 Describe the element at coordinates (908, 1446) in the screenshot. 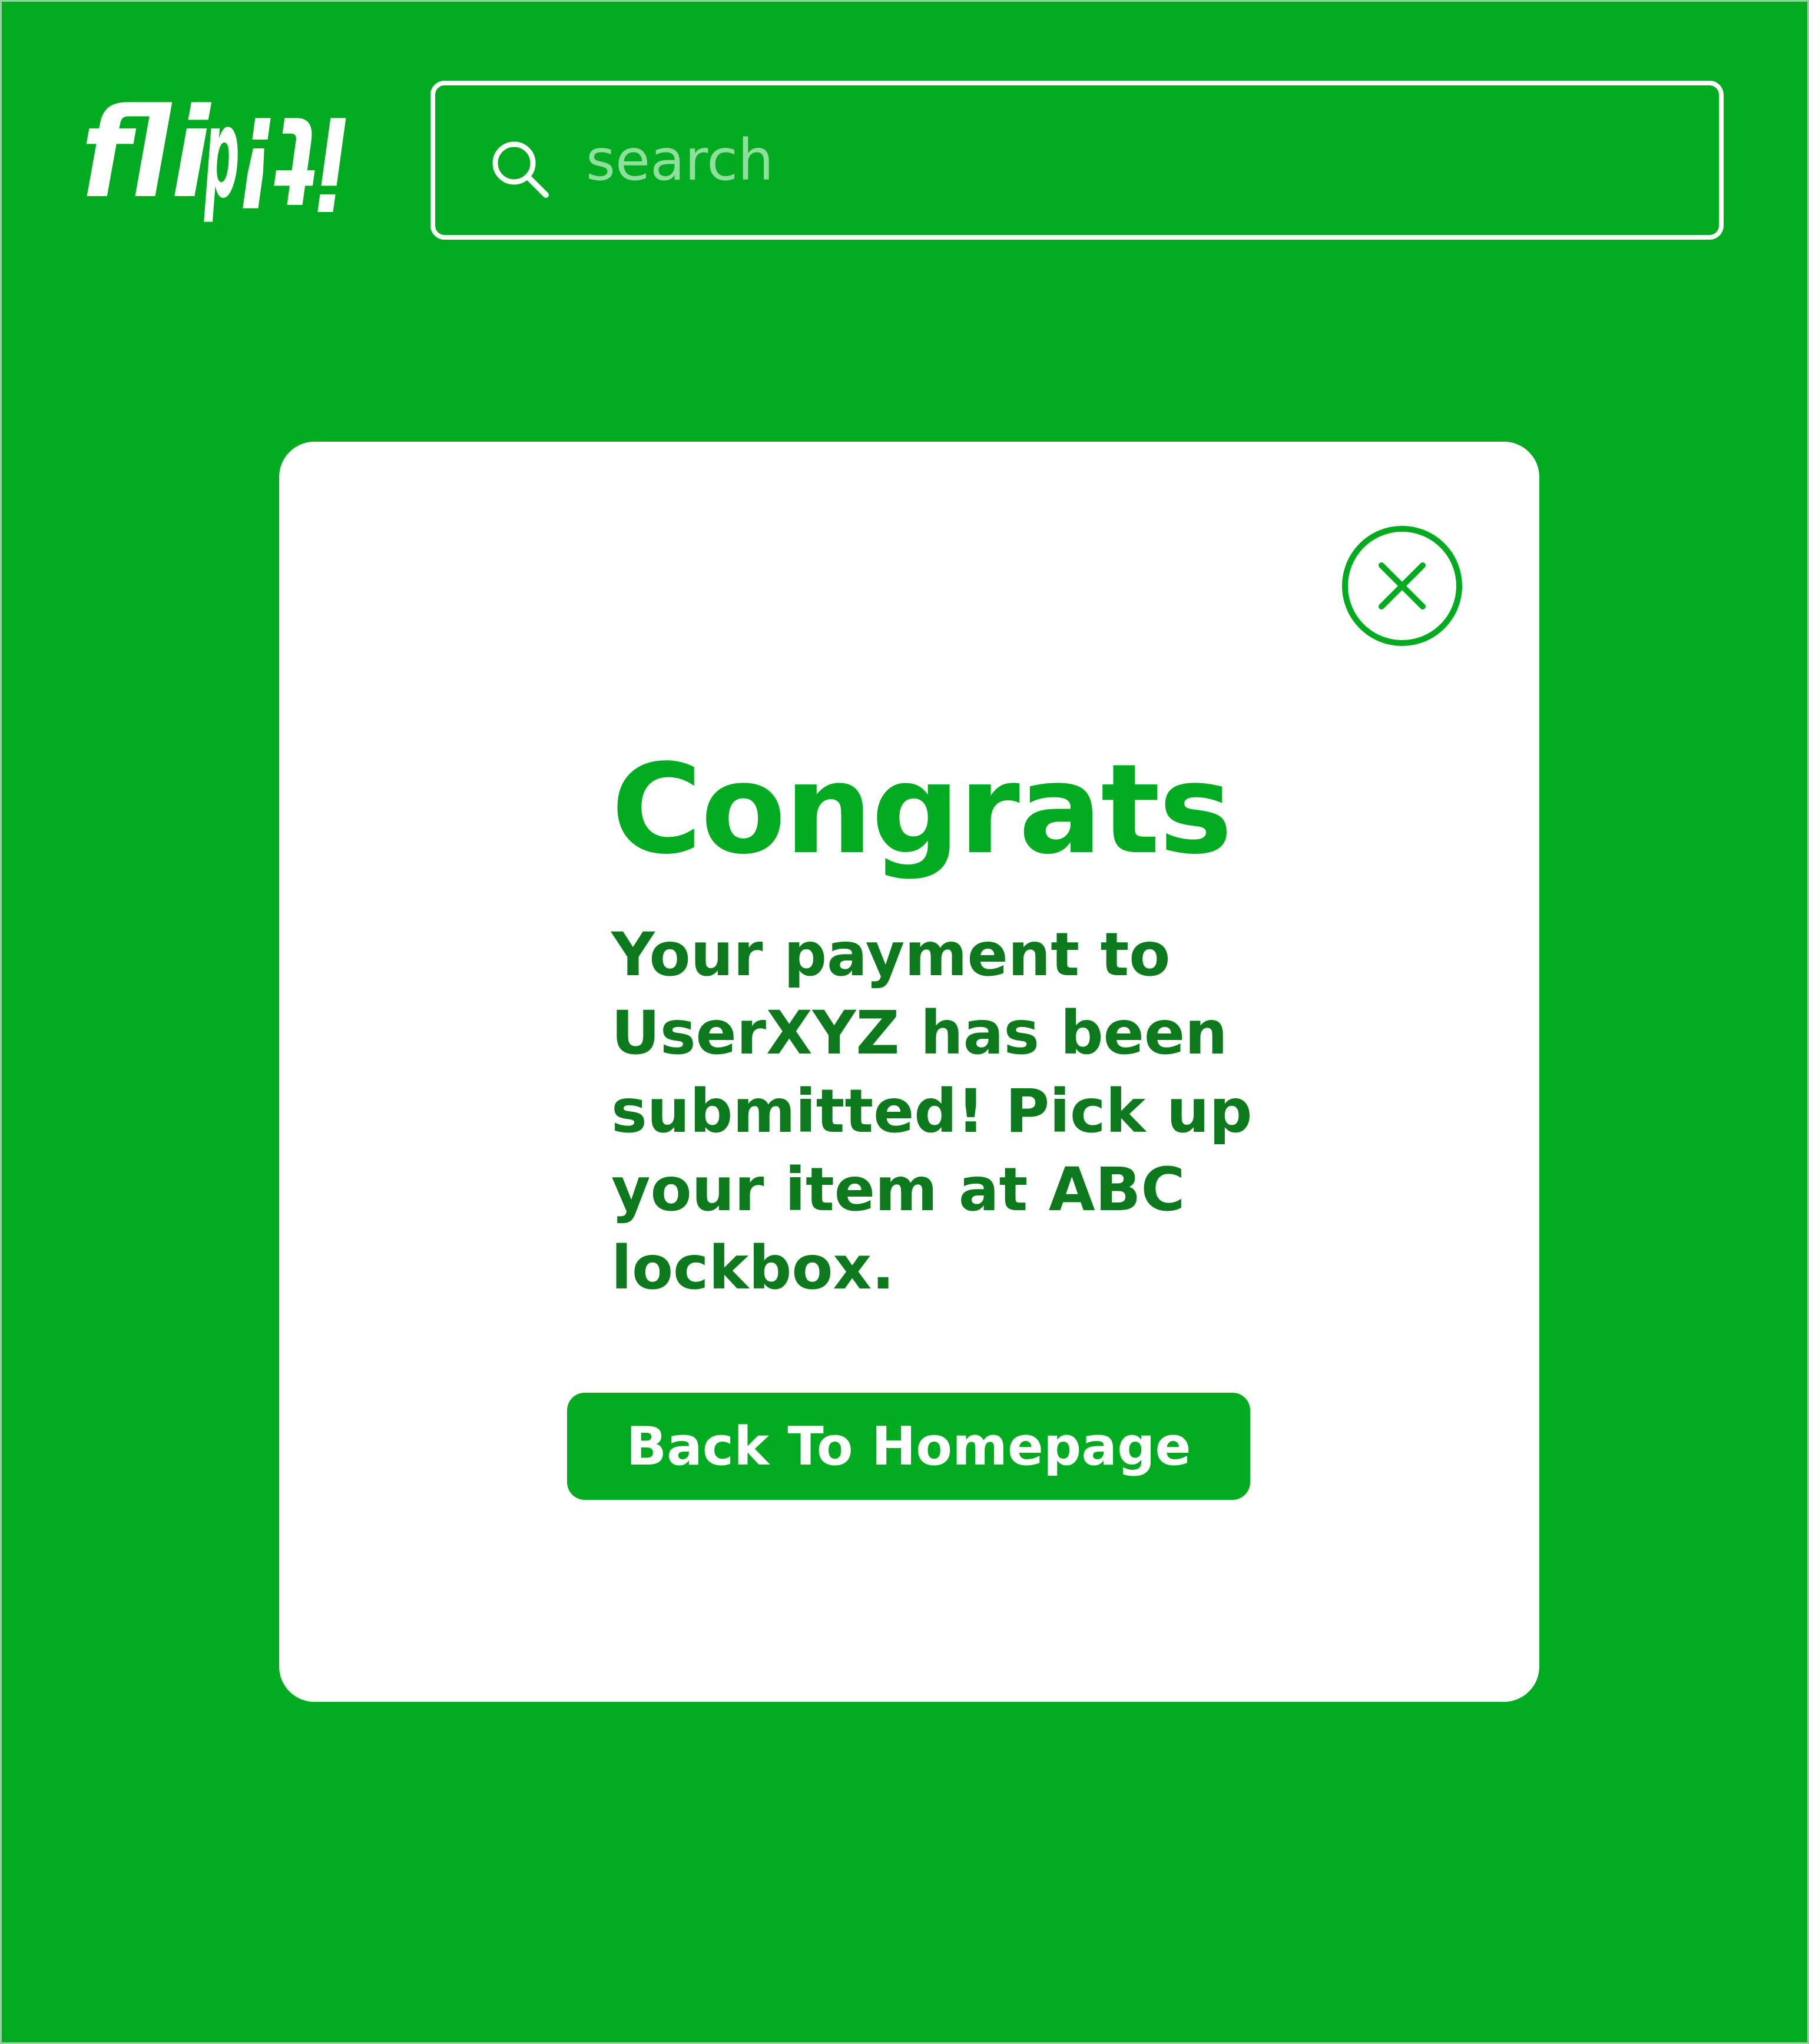

I see `back-to-homepage-button: Back To Homepage` at that location.